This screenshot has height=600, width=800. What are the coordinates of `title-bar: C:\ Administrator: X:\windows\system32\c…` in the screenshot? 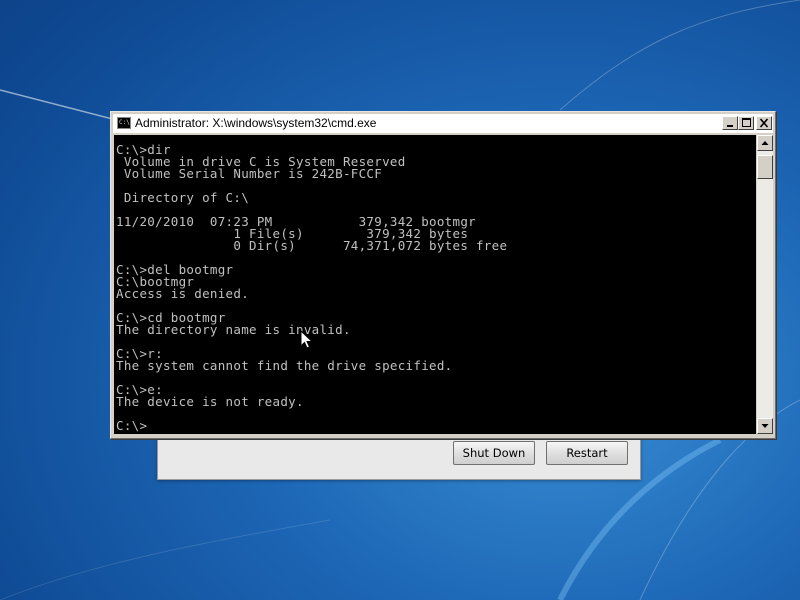 It's located at (443, 123).